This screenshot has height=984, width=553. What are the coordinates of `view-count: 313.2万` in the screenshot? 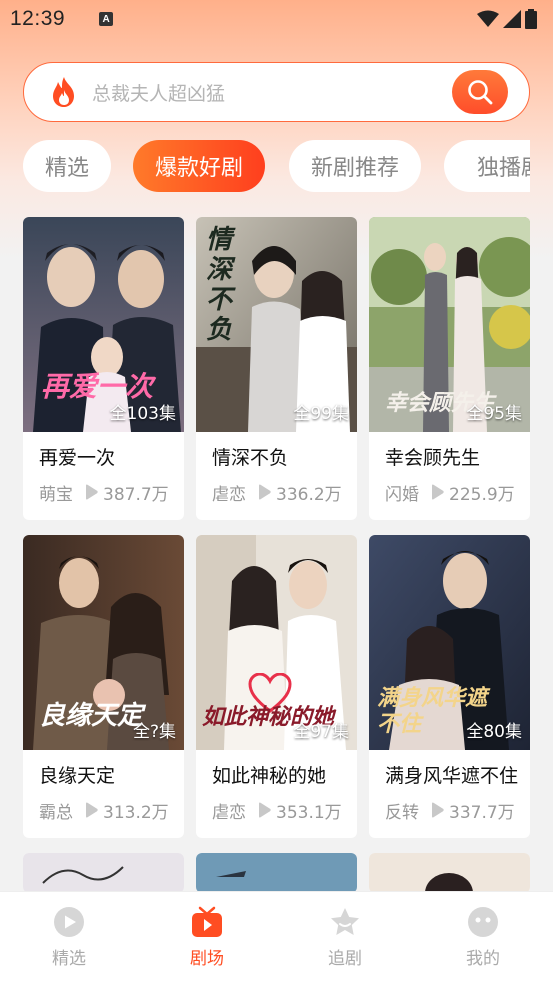 It's located at (136, 812).